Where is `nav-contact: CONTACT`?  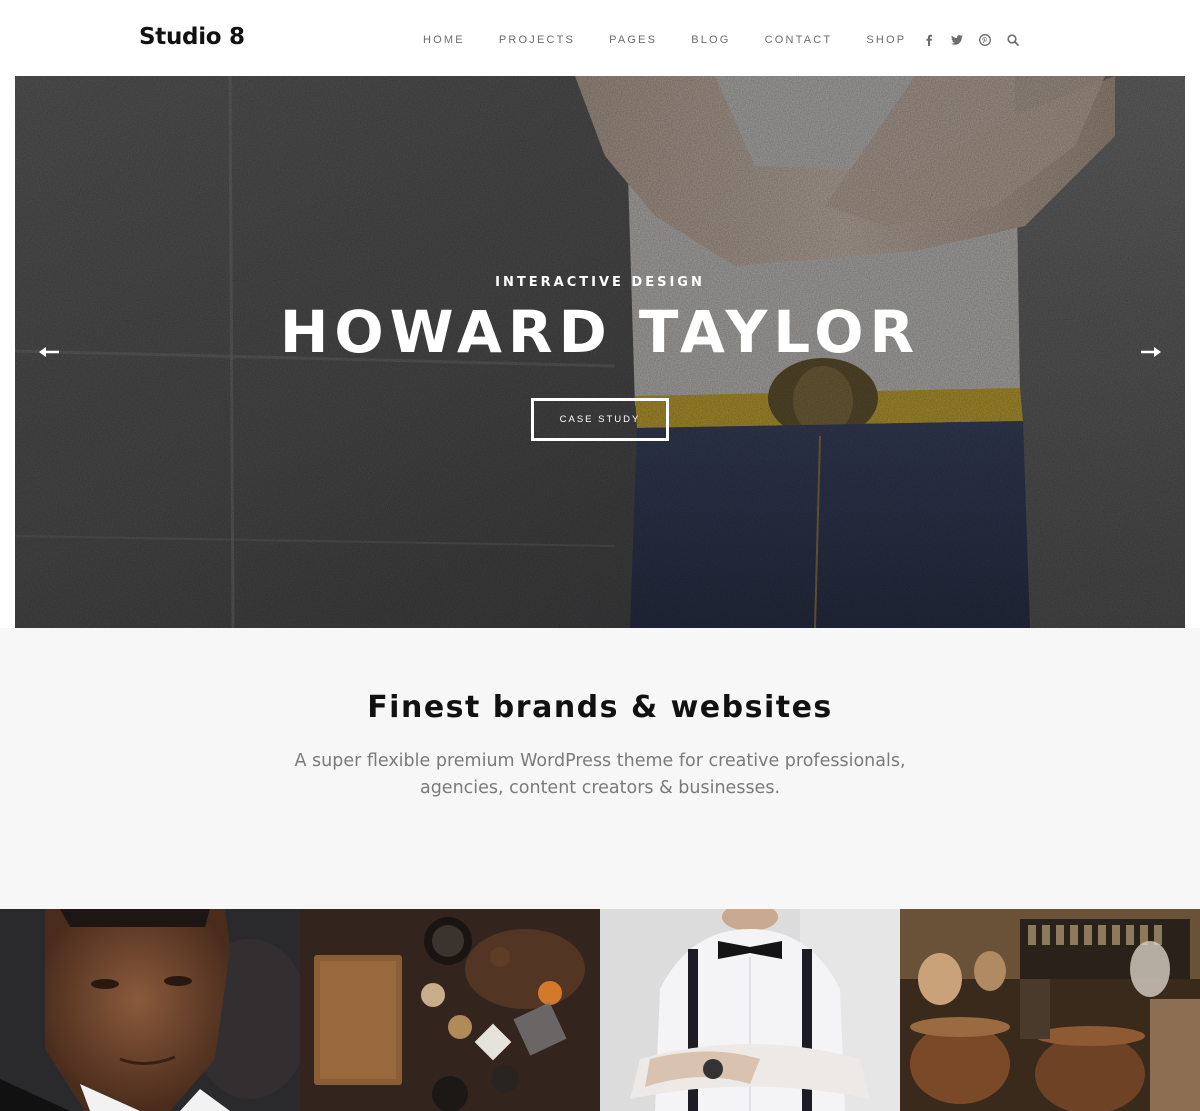
nav-contact: CONTACT is located at coordinates (799, 40).